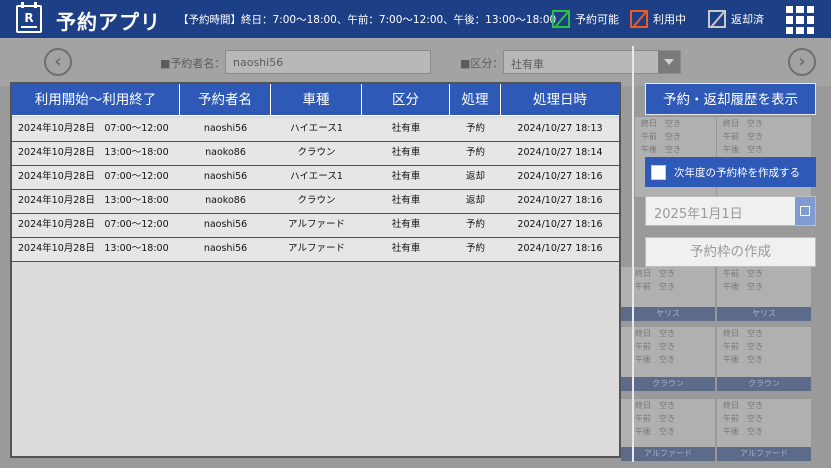  Describe the element at coordinates (747, 19) in the screenshot. I see `legend-returned-label: 返却済` at that location.